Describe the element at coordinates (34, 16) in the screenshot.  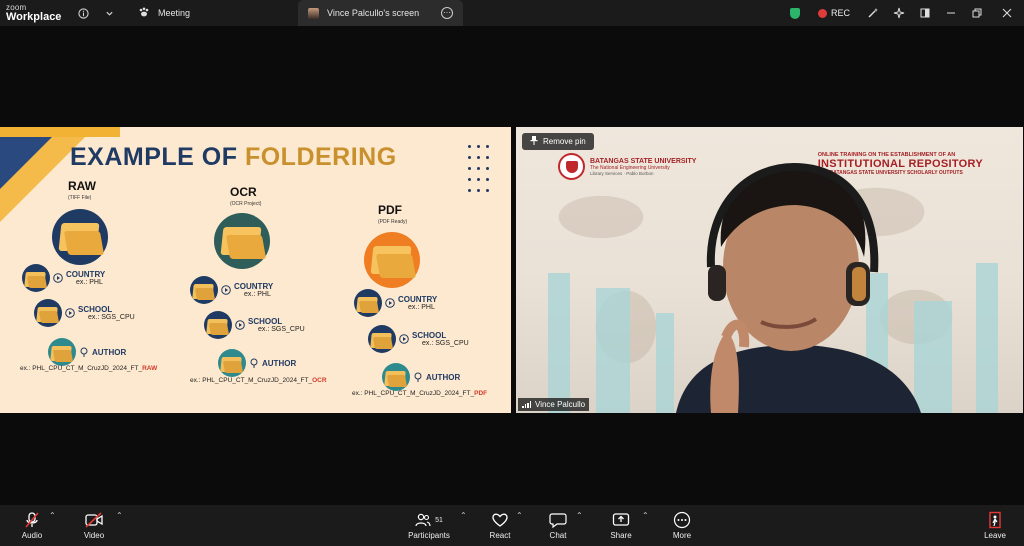
I see `logo-line2: Workplace` at that location.